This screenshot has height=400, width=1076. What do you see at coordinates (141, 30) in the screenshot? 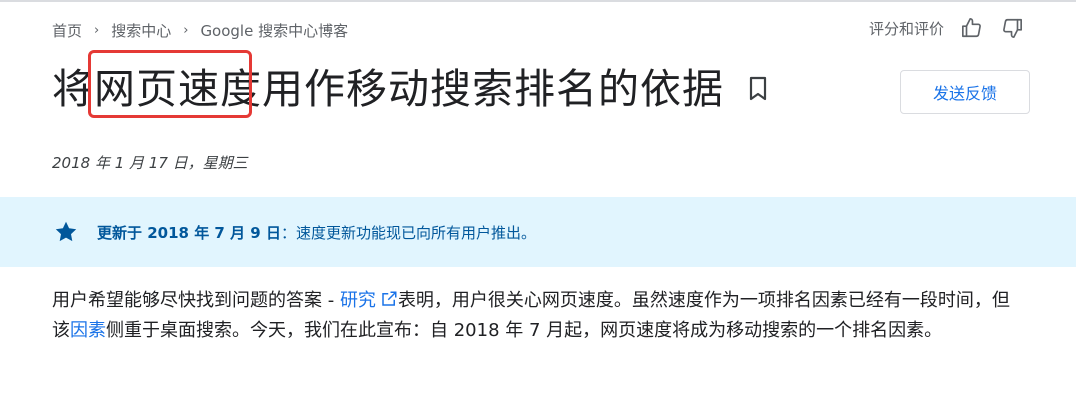
I see `breadcrumb-search-central: 搜索中心` at bounding box center [141, 30].